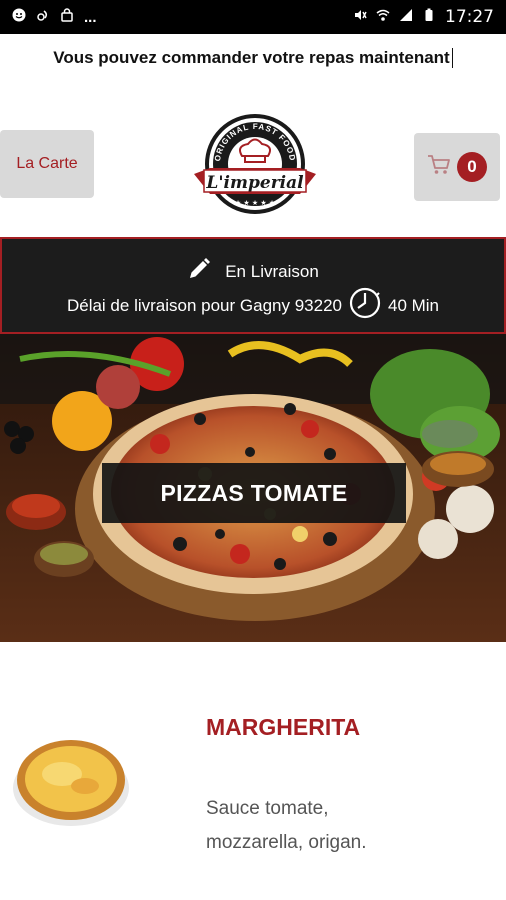 The width and height of the screenshot is (506, 900). What do you see at coordinates (272, 271) in the screenshot?
I see `delivery-mode-label: En Livraison` at bounding box center [272, 271].